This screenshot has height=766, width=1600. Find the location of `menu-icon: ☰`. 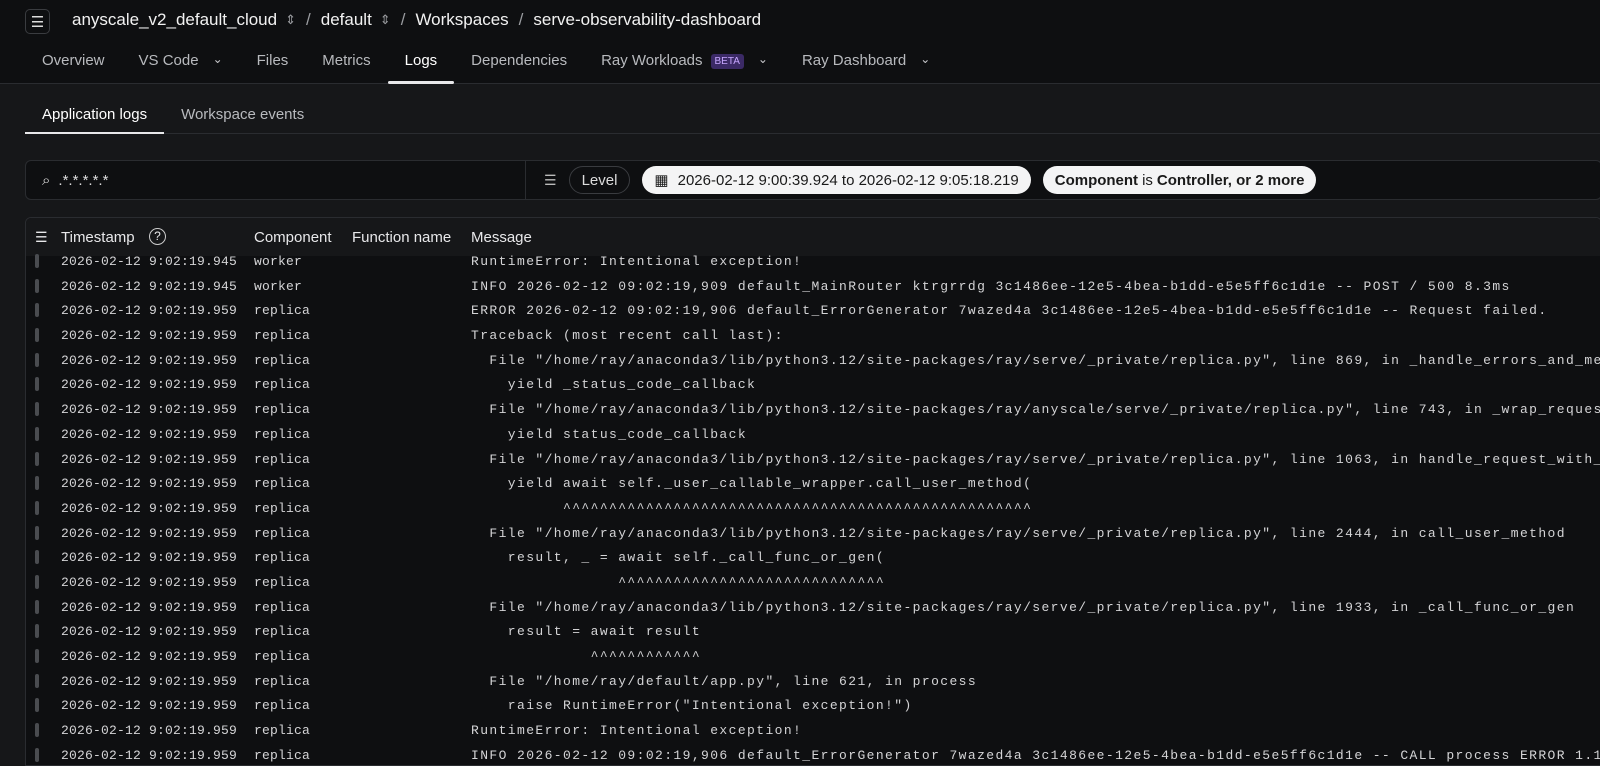

menu-icon: ☰ is located at coordinates (37, 21).